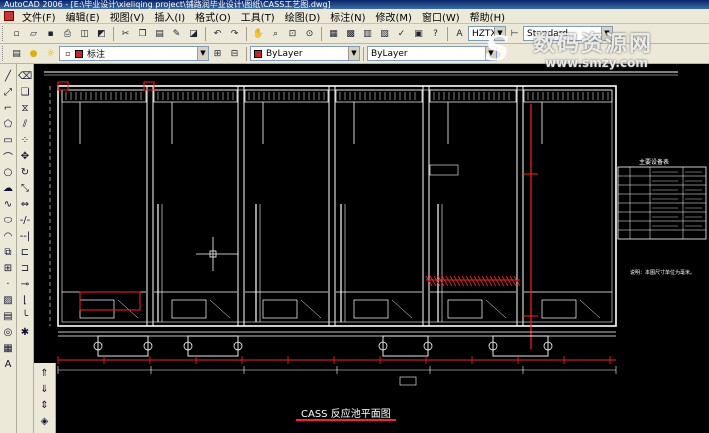 This screenshot has height=433, width=709. What do you see at coordinates (459, 33) in the screenshot?
I see `text-style-icon: A` at bounding box center [459, 33].